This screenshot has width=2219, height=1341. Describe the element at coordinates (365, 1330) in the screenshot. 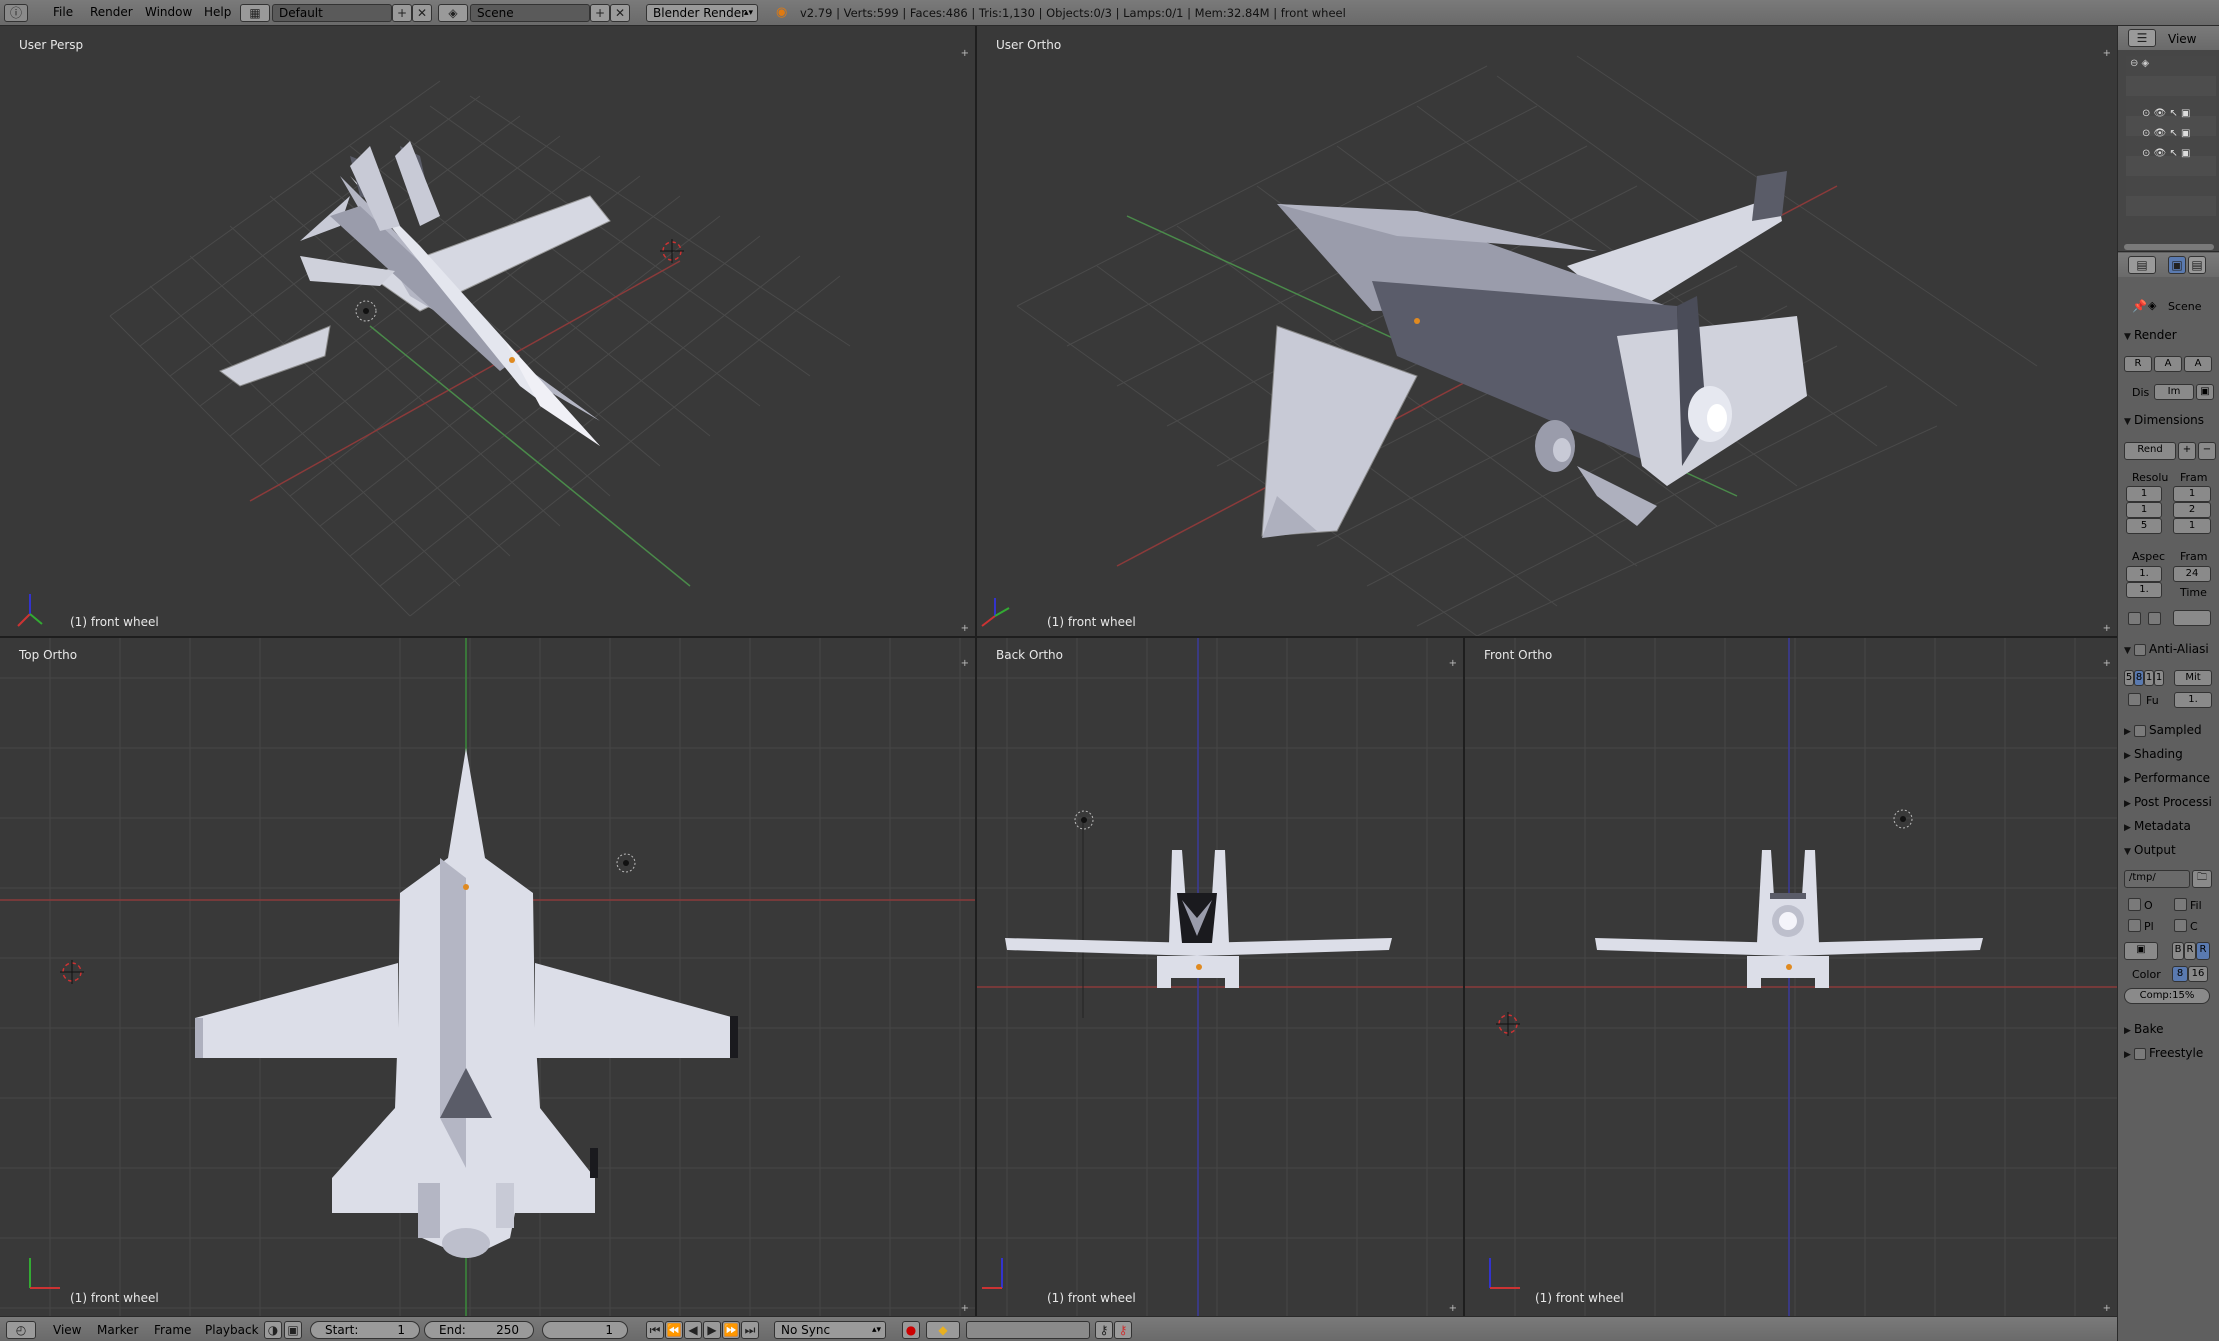

I see `start-frame-field: Start: 1` at that location.